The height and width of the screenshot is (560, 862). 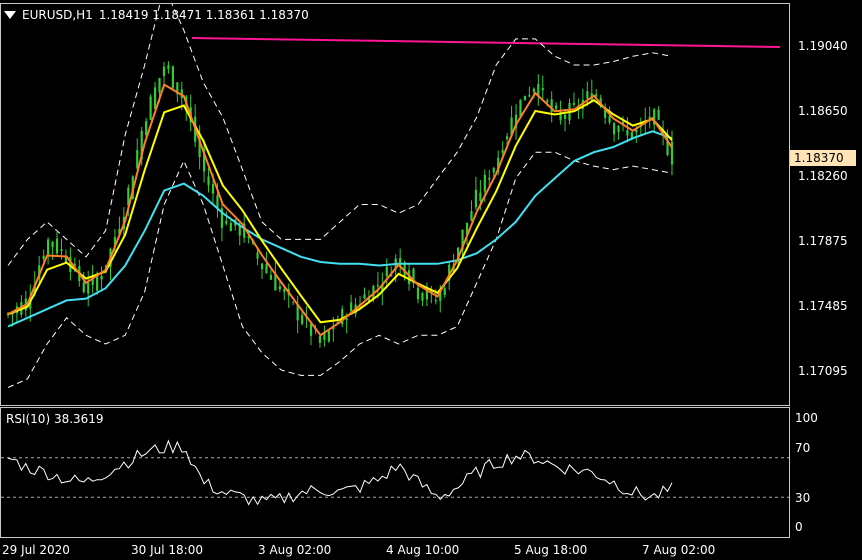 What do you see at coordinates (806, 418) in the screenshot?
I see `rsi-tick-100: 100` at bounding box center [806, 418].